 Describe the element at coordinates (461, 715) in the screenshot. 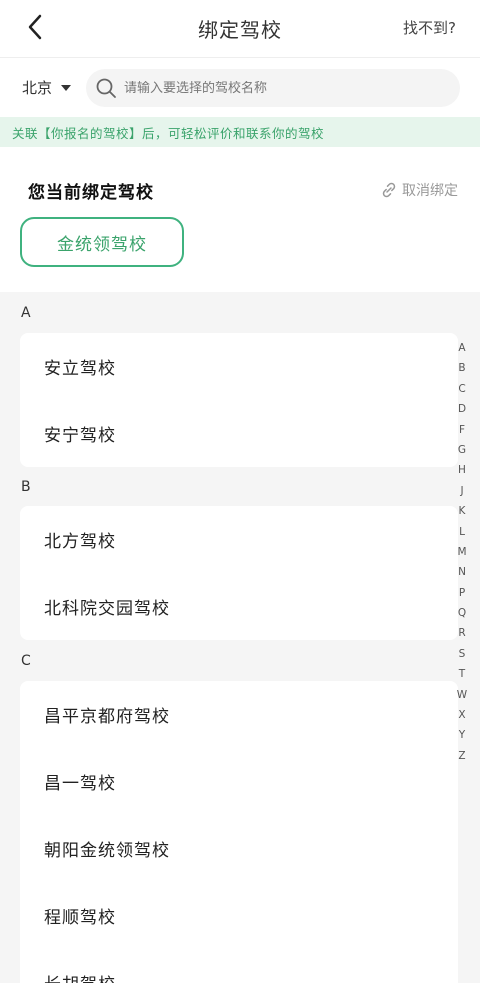

I see `index-letter: X` at that location.